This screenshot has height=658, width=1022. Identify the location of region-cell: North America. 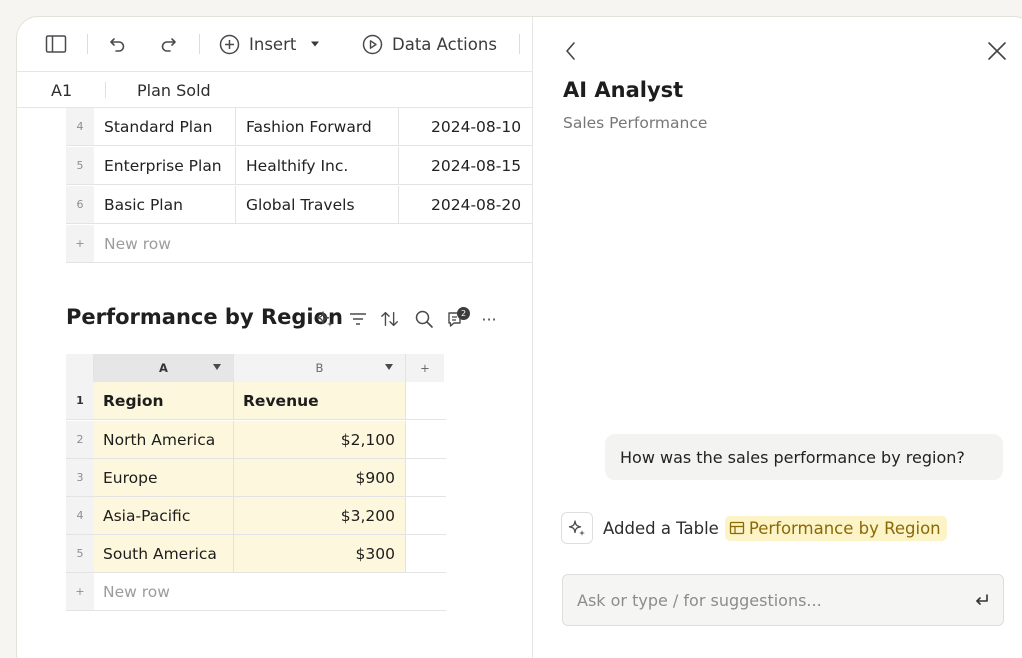
(164, 439).